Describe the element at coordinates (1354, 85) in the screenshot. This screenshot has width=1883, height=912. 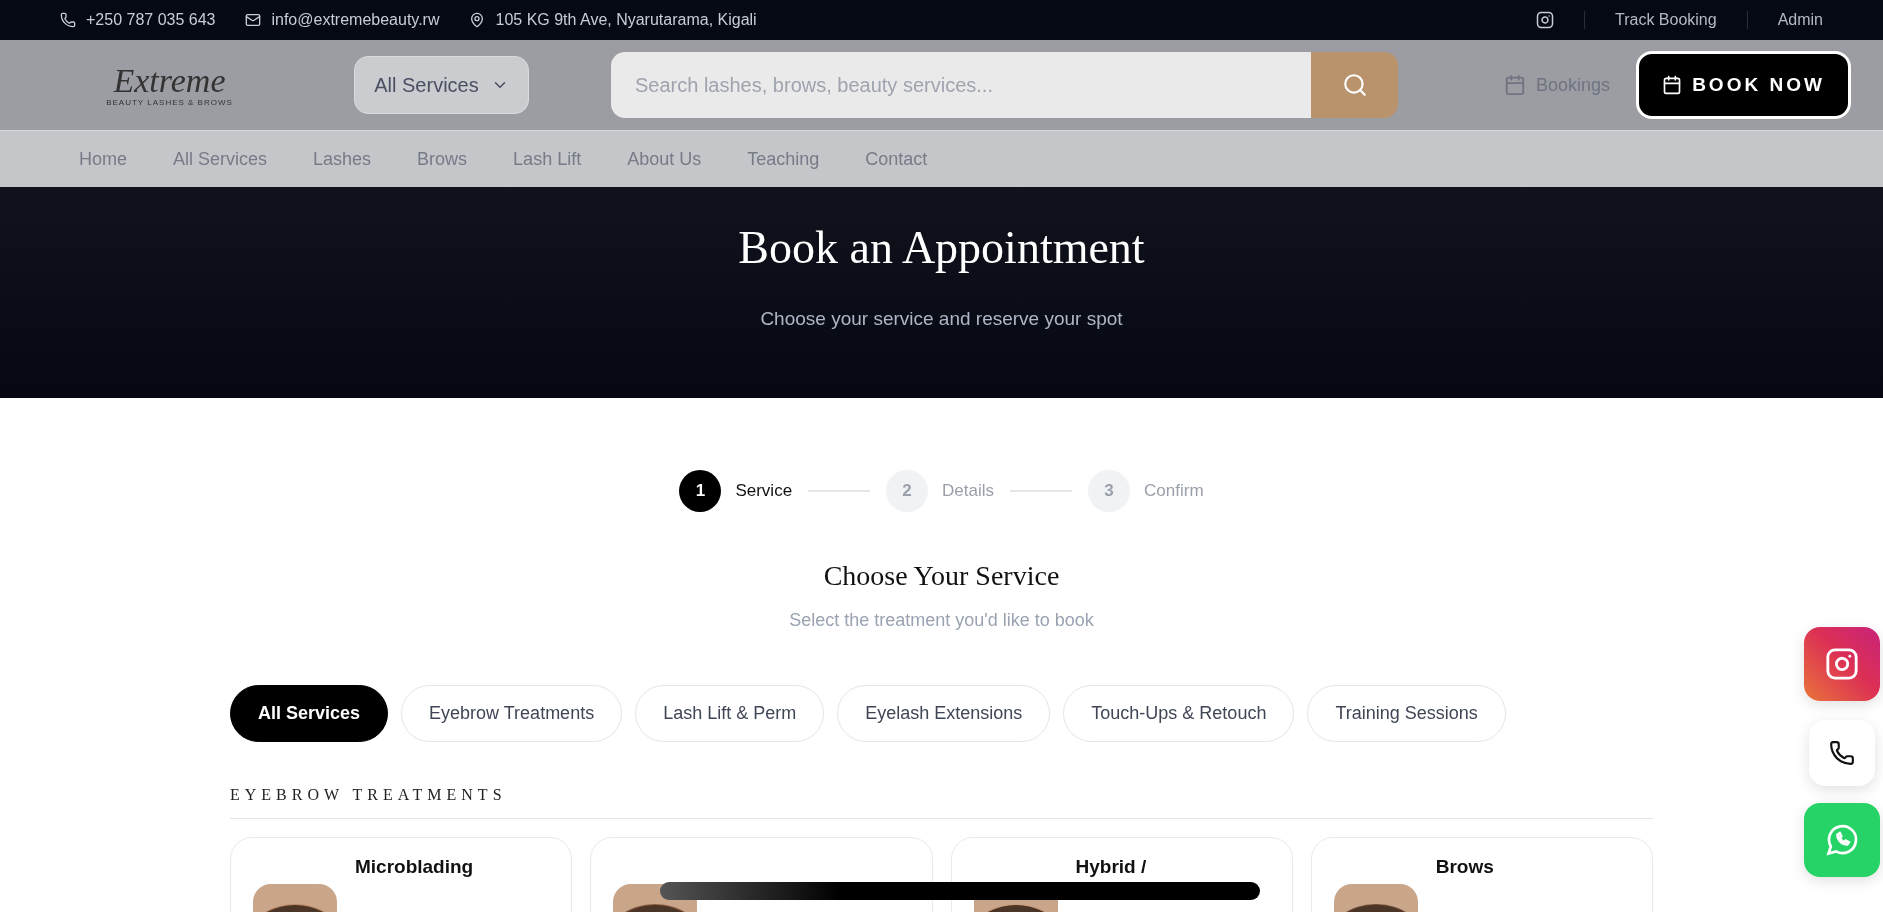
I see `search-icon` at that location.